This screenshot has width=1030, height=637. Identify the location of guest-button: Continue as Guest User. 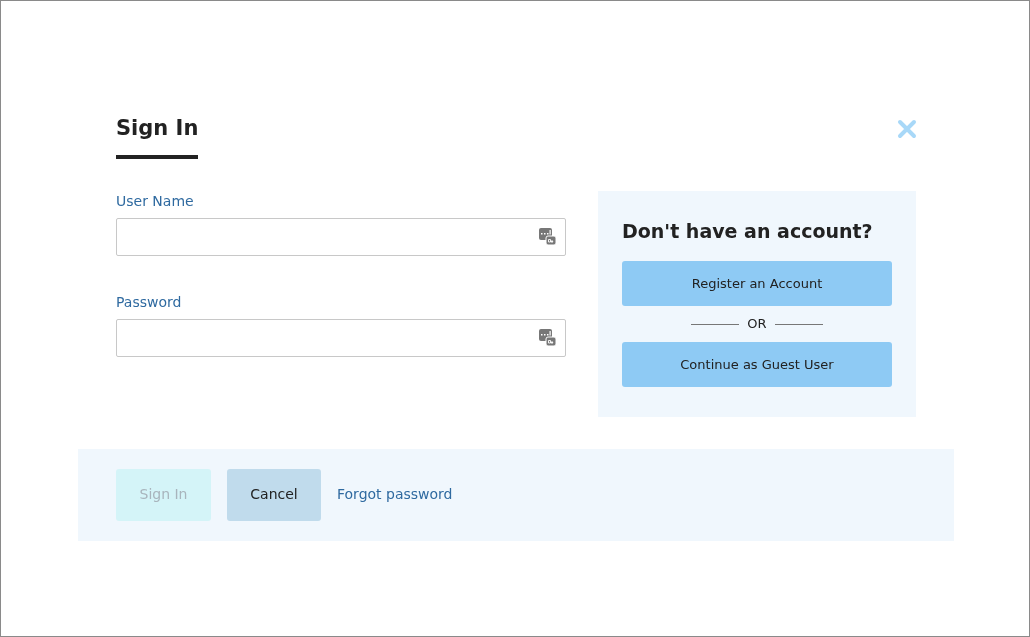
(757, 364).